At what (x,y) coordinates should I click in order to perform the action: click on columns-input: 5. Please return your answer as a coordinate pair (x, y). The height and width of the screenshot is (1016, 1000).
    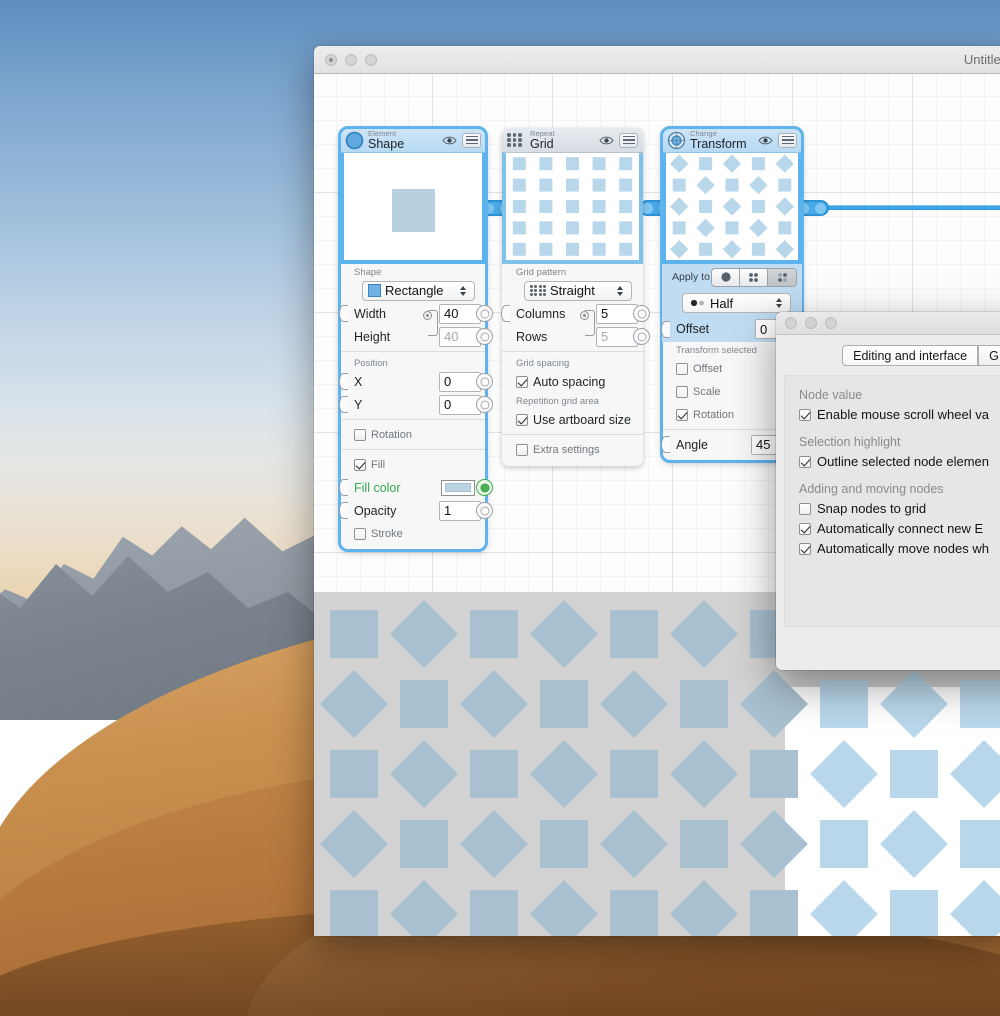
    Looking at the image, I should click on (617, 313).